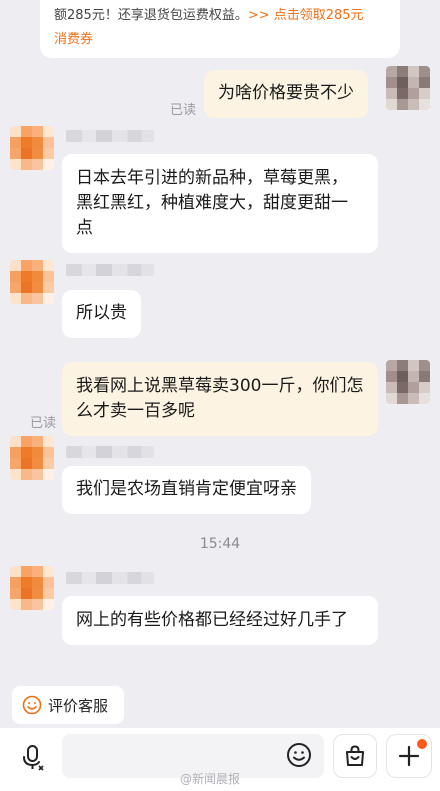 The width and height of the screenshot is (440, 791). What do you see at coordinates (220, 399) in the screenshot?
I see `message-bubble-out: 我看网上说黑草莓卖300一斤，你们怎么才卖一百多呢` at bounding box center [220, 399].